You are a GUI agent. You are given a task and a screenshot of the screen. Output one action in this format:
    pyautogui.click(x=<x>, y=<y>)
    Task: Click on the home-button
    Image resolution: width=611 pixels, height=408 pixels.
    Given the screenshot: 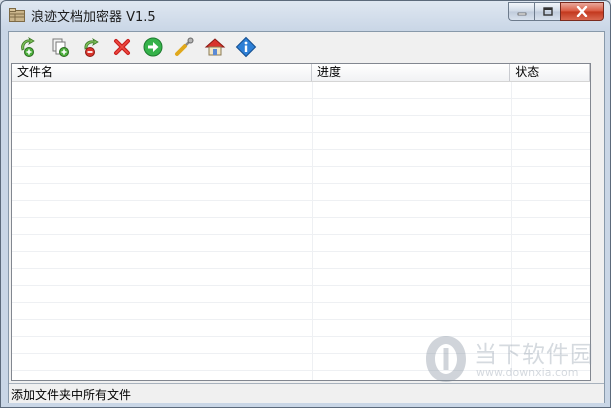 What is the action you would take?
    pyautogui.click(x=214, y=47)
    